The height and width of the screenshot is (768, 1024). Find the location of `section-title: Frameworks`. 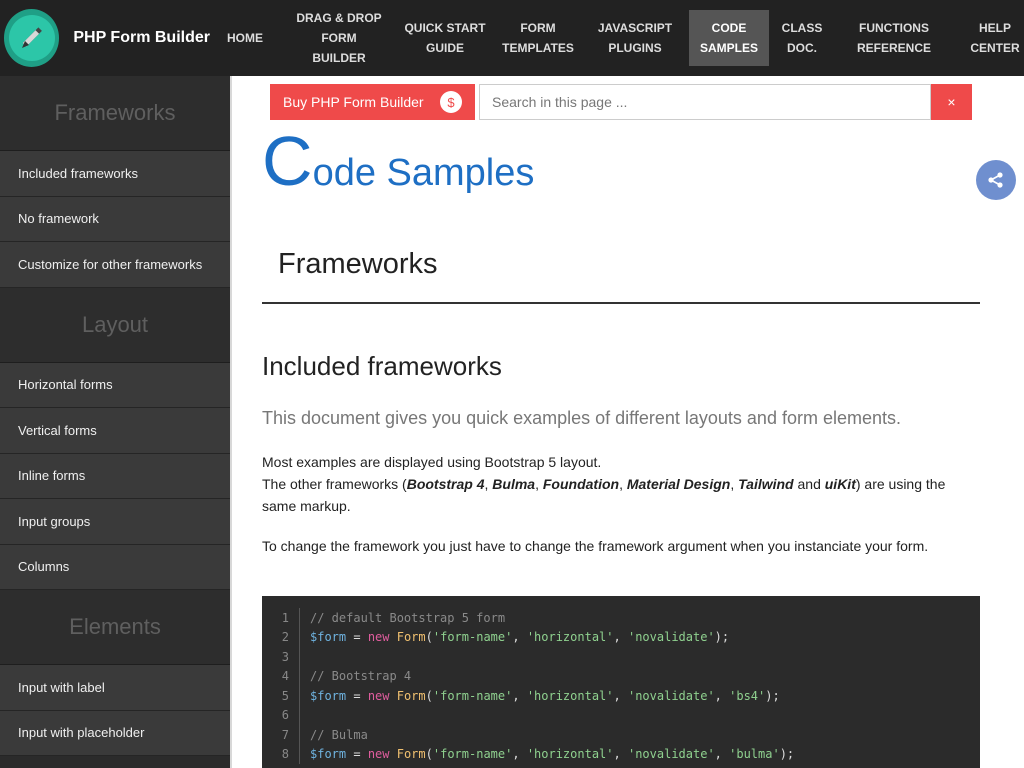

section-title: Frameworks is located at coordinates (358, 264).